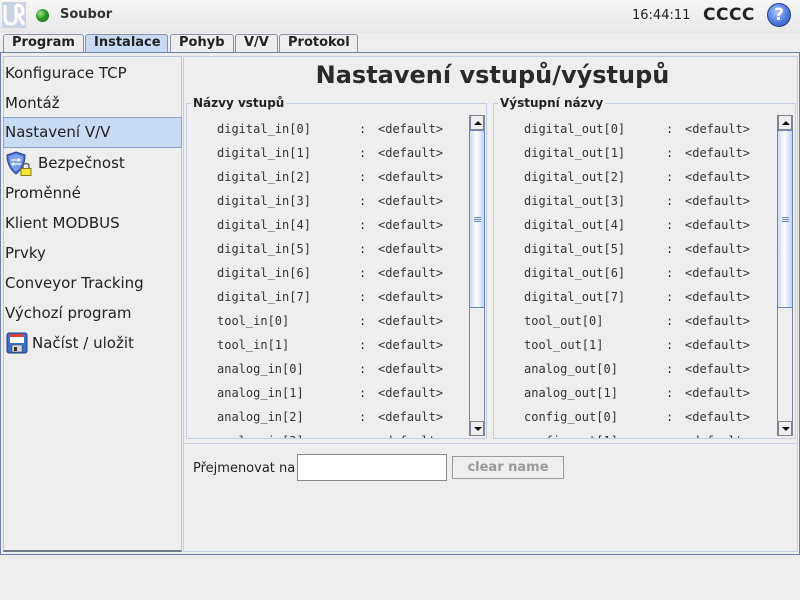  What do you see at coordinates (635, 346) in the screenshot?
I see `output-name-row: tool_out[1]: <default>` at bounding box center [635, 346].